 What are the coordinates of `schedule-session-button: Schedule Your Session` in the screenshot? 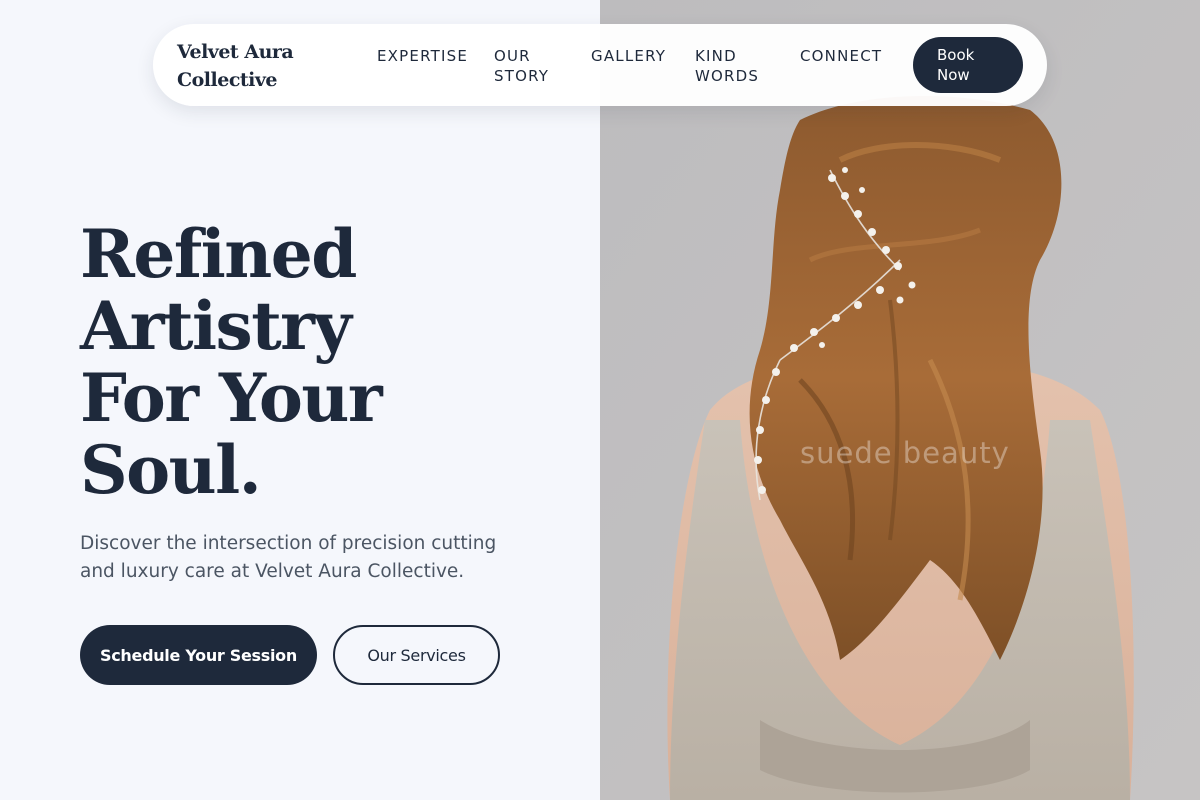 It's located at (198, 655).